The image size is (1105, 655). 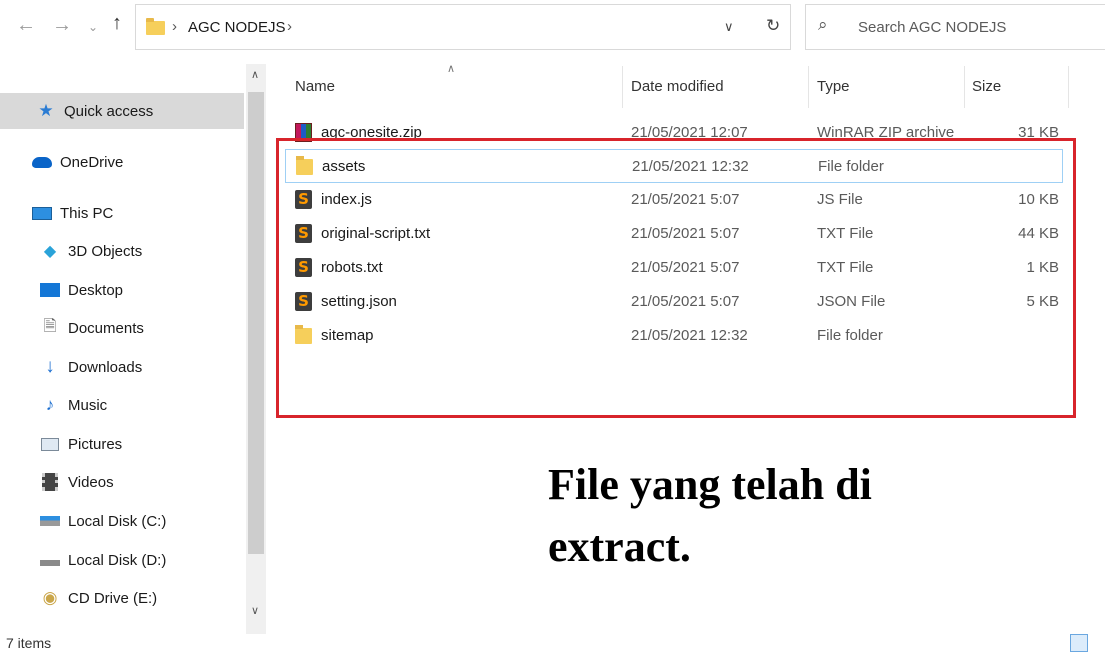 I want to click on recent-locations-chevron-icon: ⌄, so click(x=93, y=27).